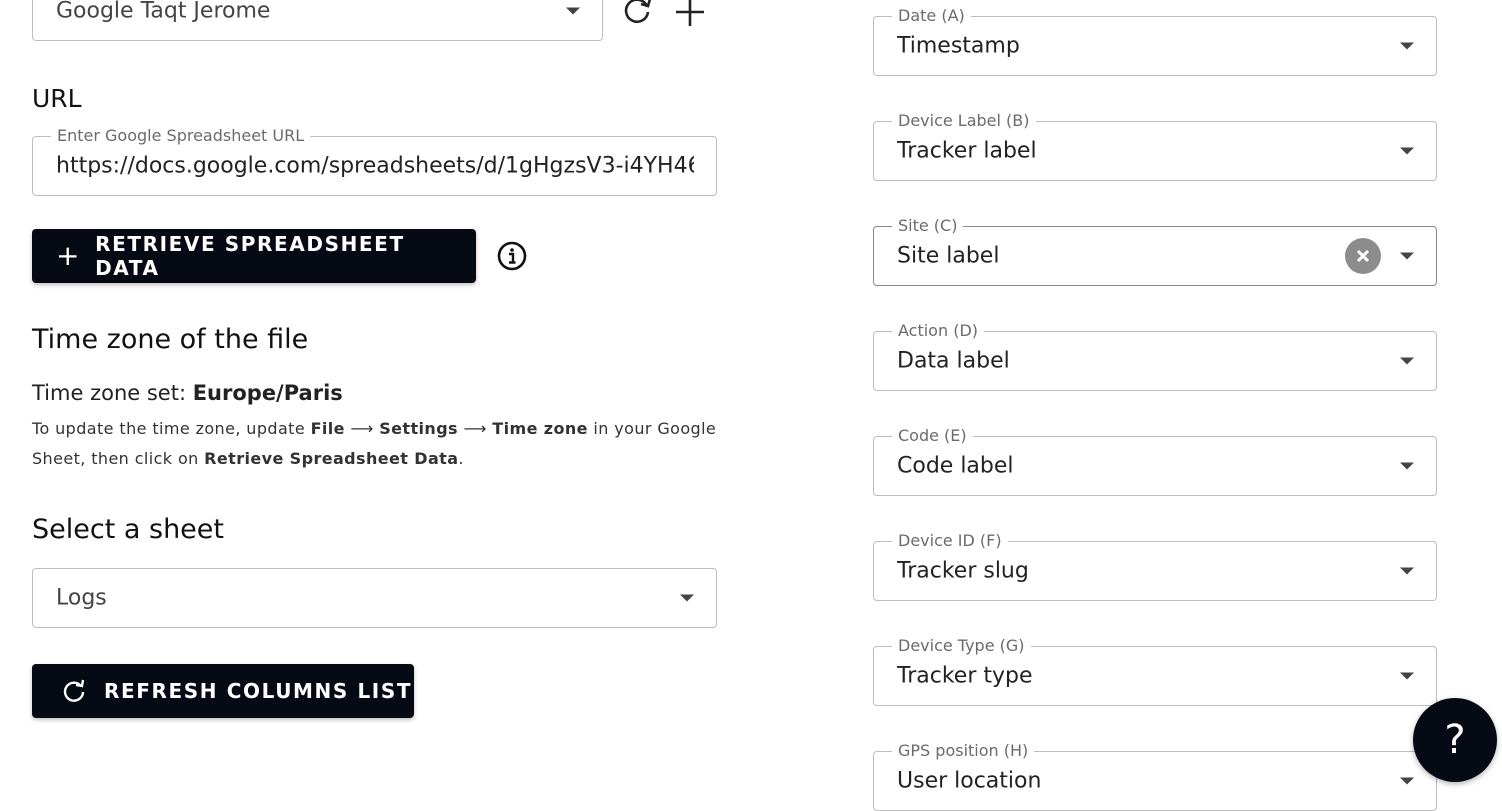 The width and height of the screenshot is (1502, 811). I want to click on timezone-set: Time zone set: Europe/Paris, so click(187, 393).